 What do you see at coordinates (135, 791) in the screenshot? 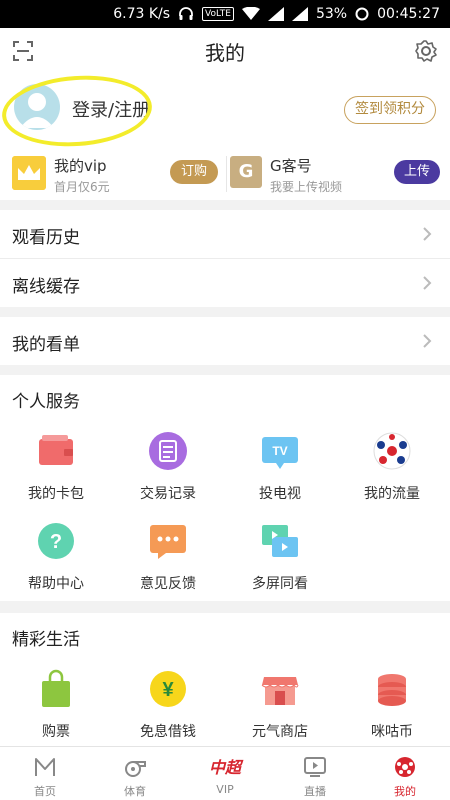
I see `nav-label: 体育` at bounding box center [135, 791].